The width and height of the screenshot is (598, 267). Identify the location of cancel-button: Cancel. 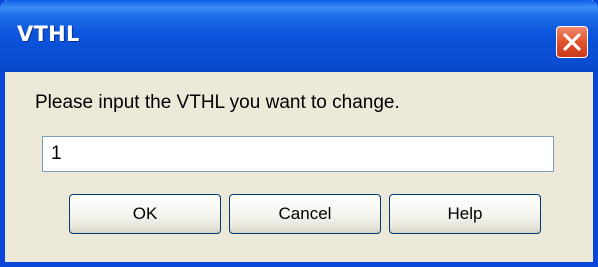
(305, 214).